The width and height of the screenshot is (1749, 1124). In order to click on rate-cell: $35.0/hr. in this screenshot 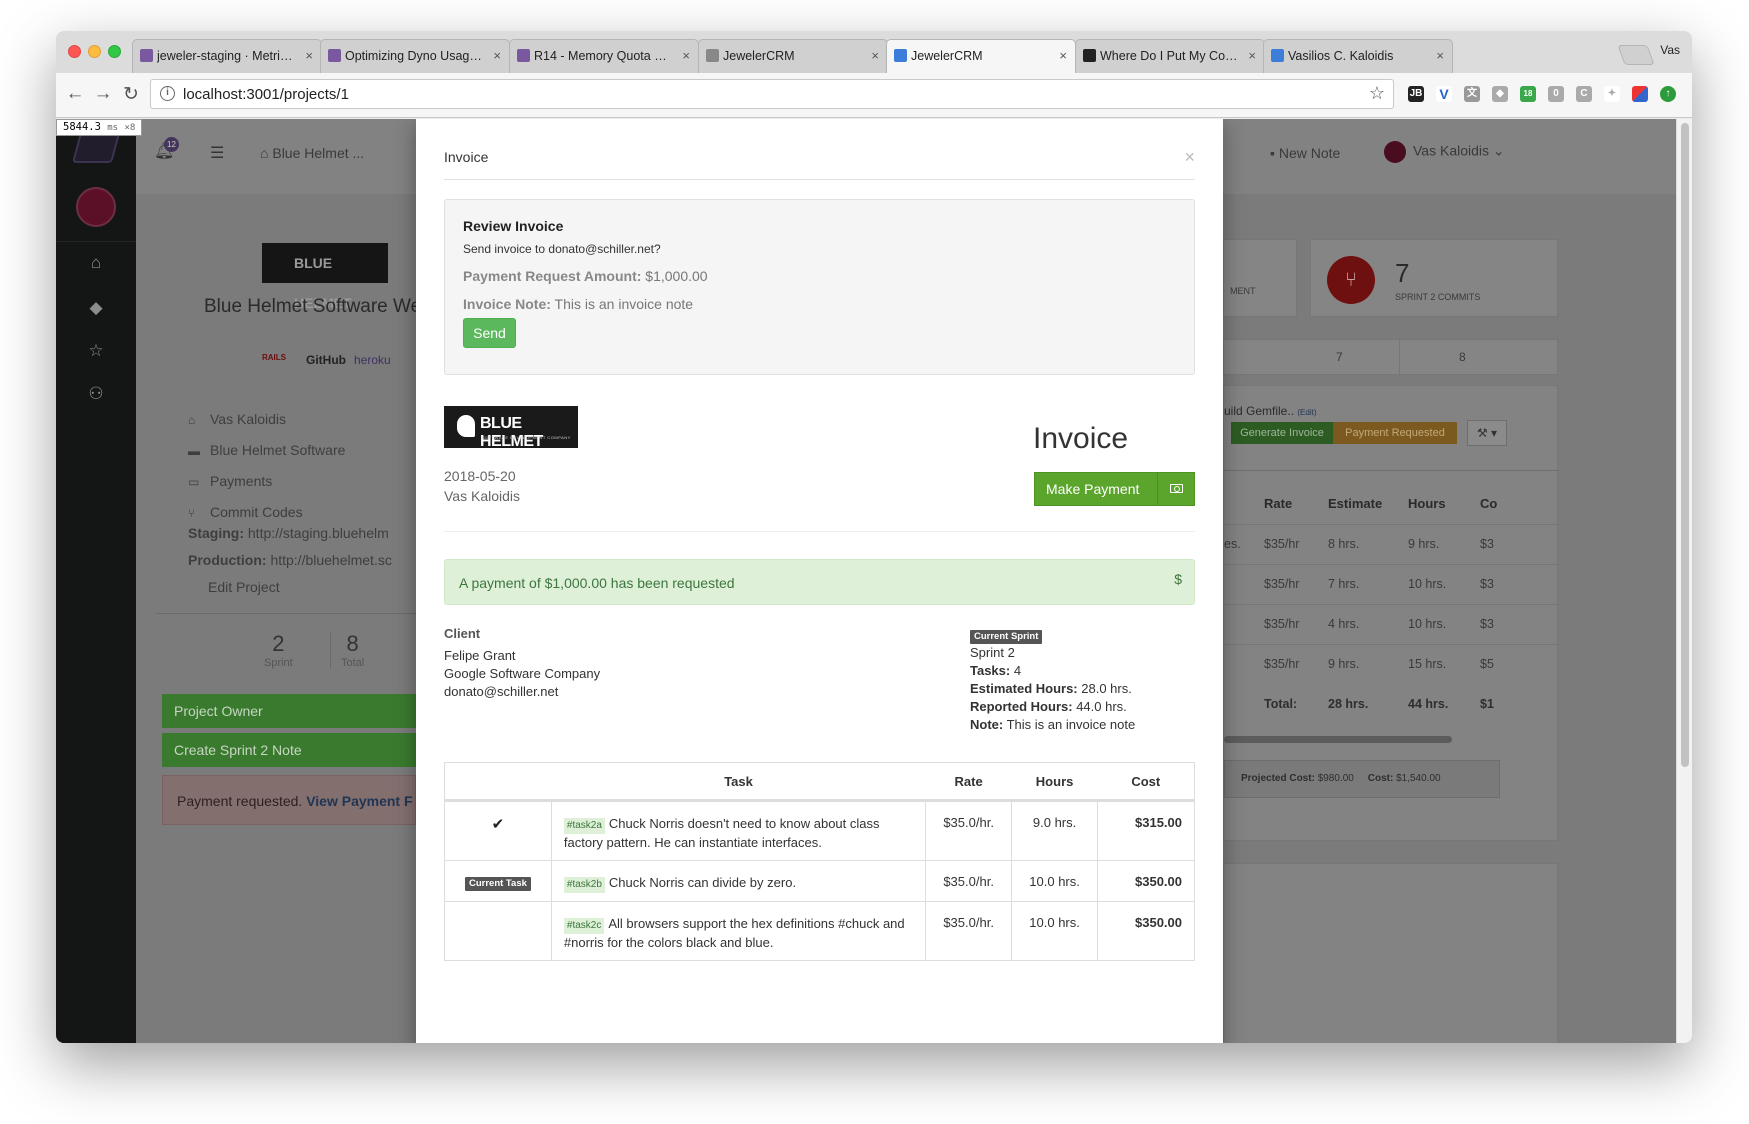, I will do `click(968, 881)`.